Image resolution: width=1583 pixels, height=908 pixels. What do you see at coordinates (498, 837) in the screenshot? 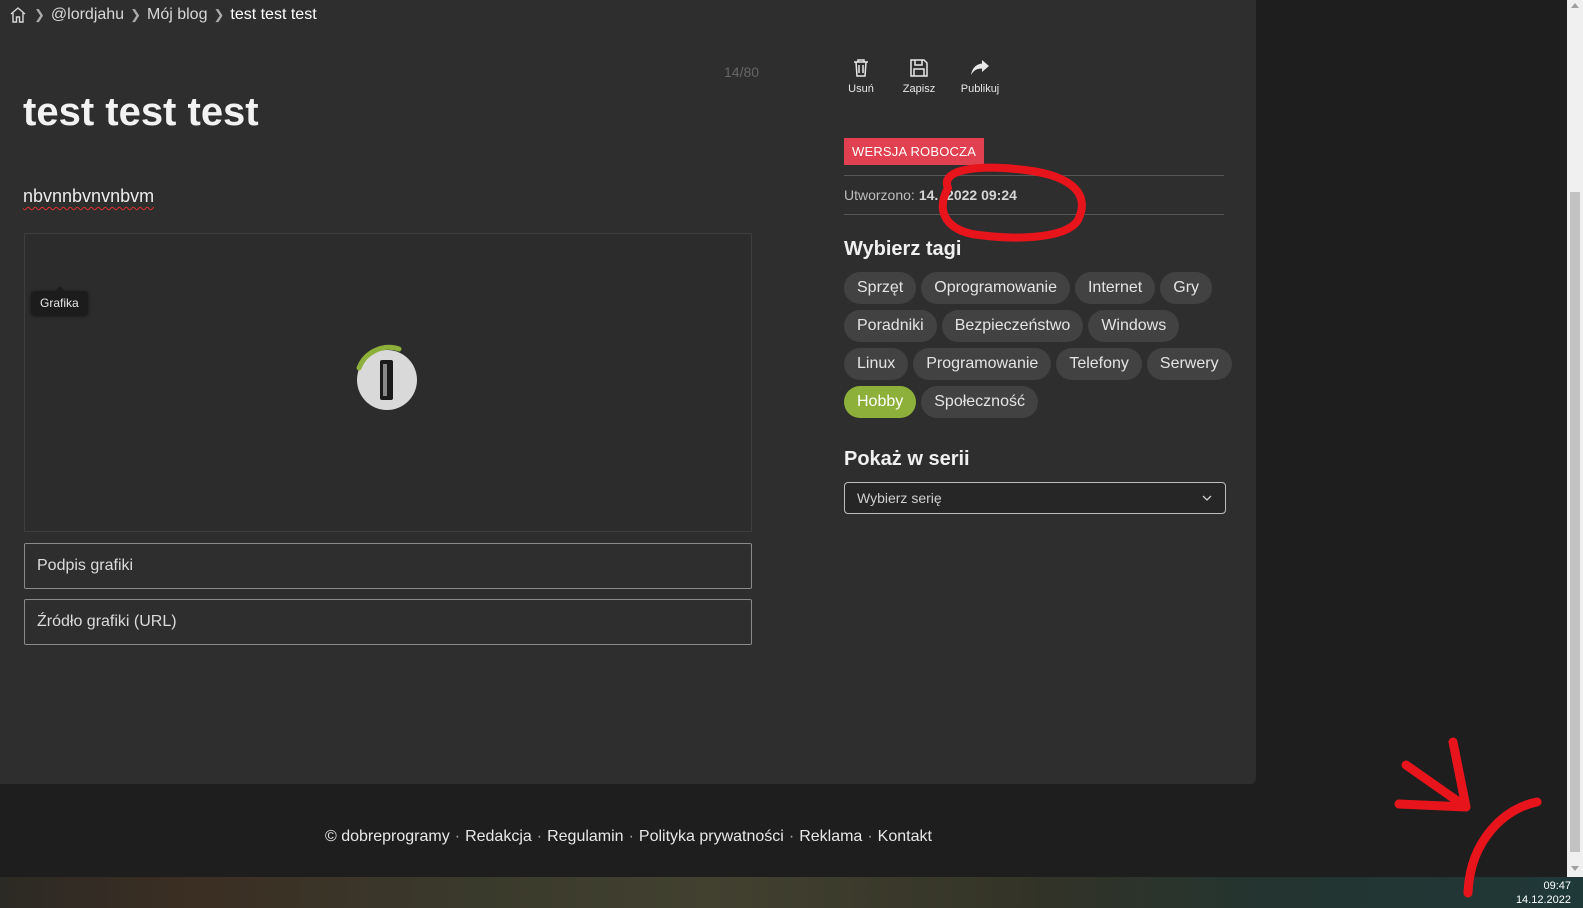
I see `footer-link: Redakcja` at bounding box center [498, 837].